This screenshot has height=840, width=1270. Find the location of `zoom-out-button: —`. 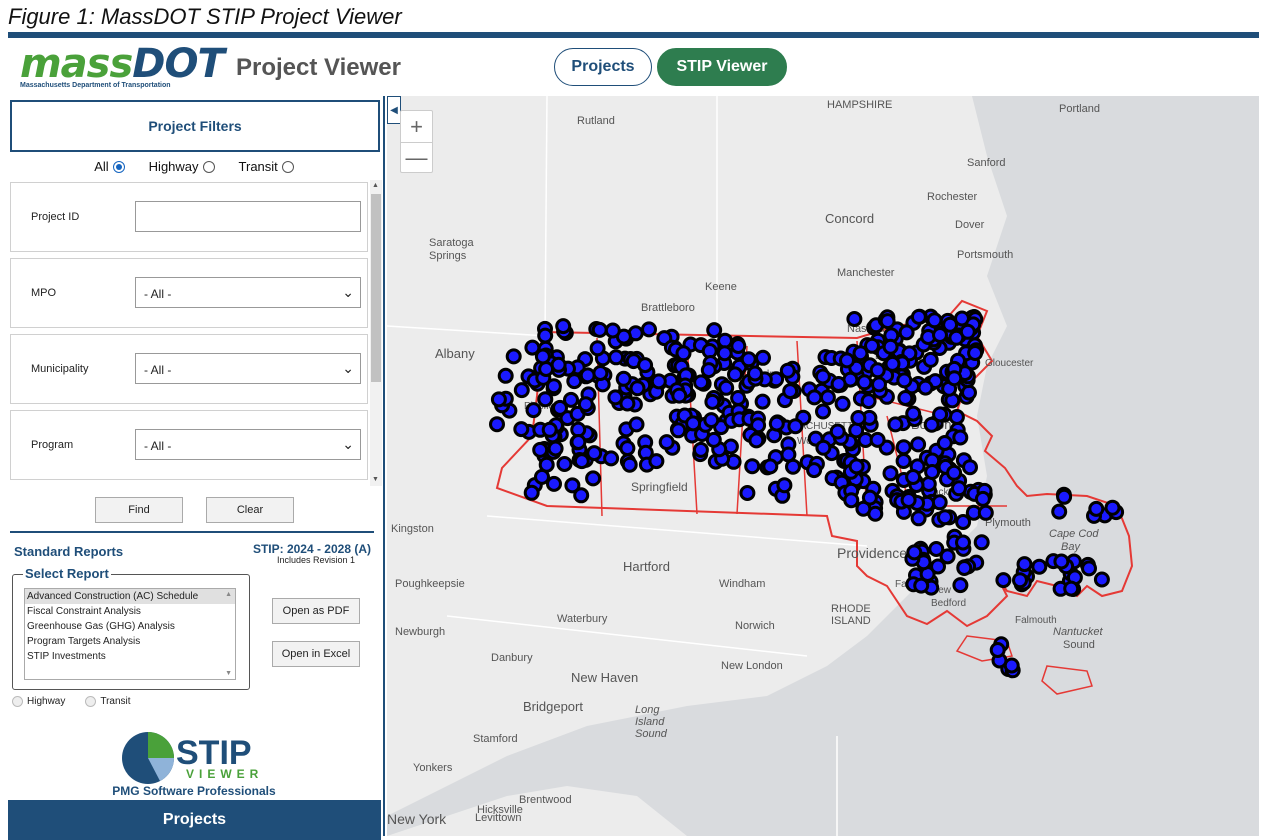

zoom-out-button: — is located at coordinates (416, 157).